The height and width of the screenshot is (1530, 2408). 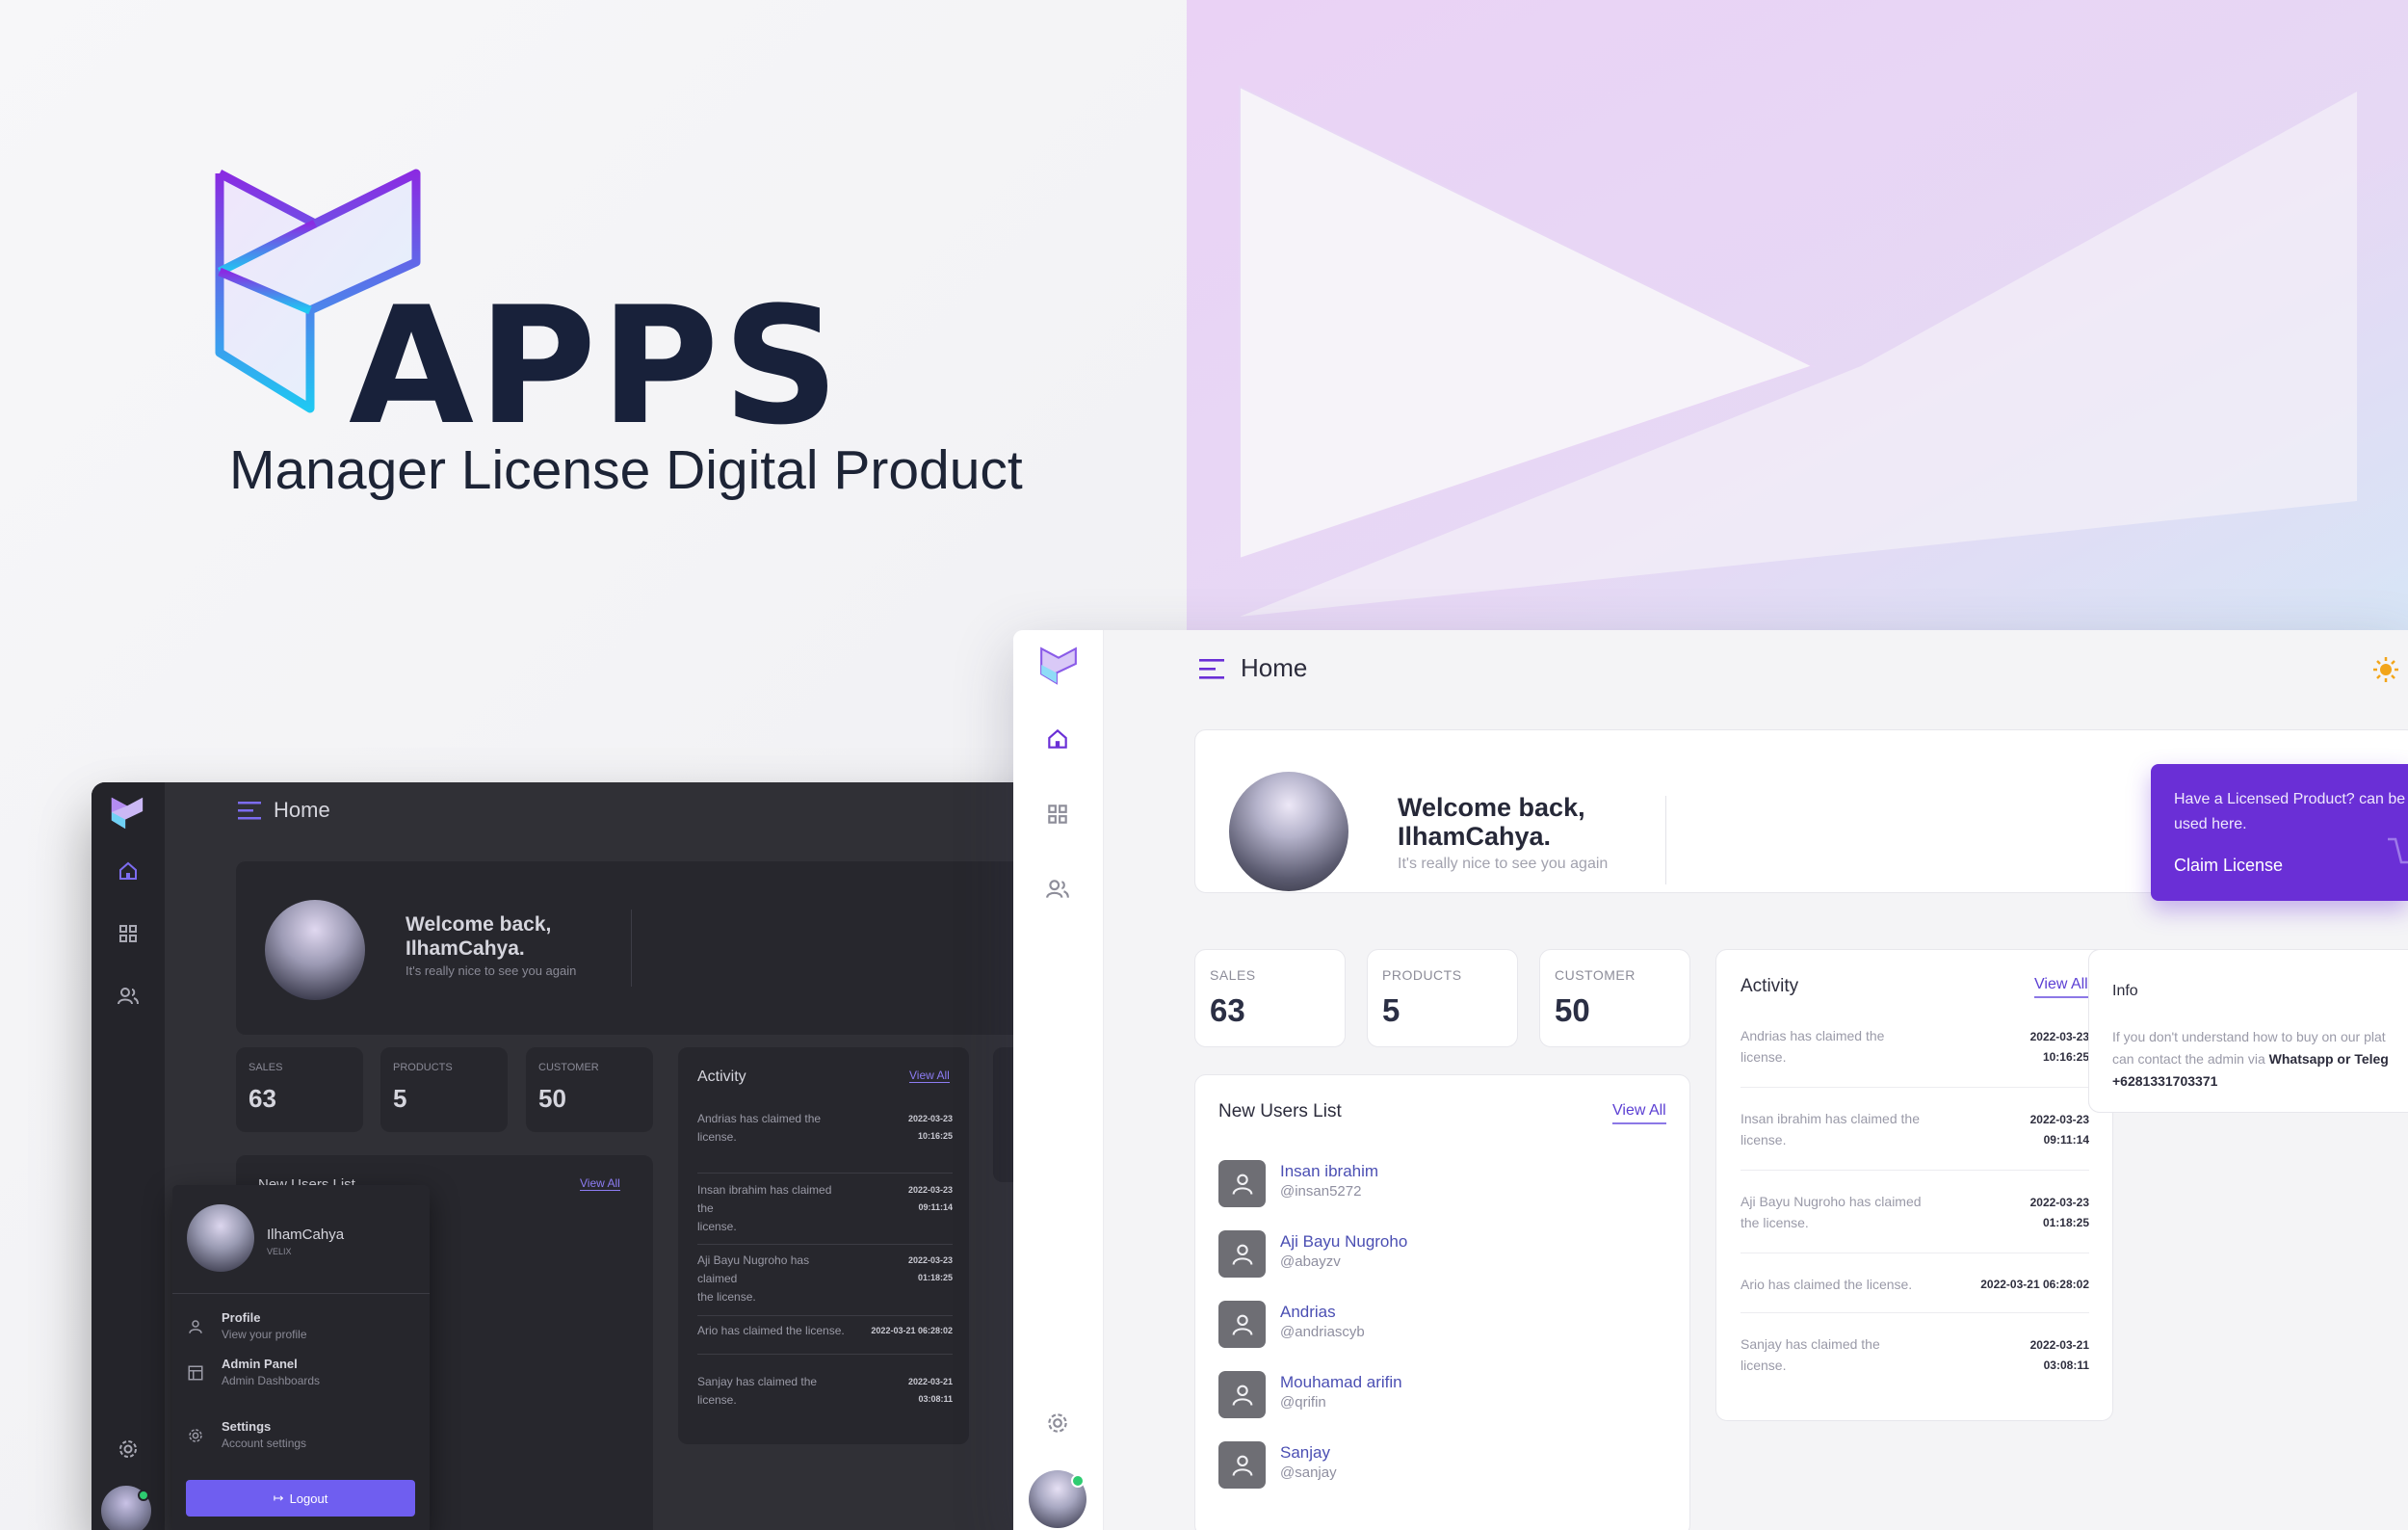 I want to click on info-phone: +6281331703371, so click(x=2164, y=1081).